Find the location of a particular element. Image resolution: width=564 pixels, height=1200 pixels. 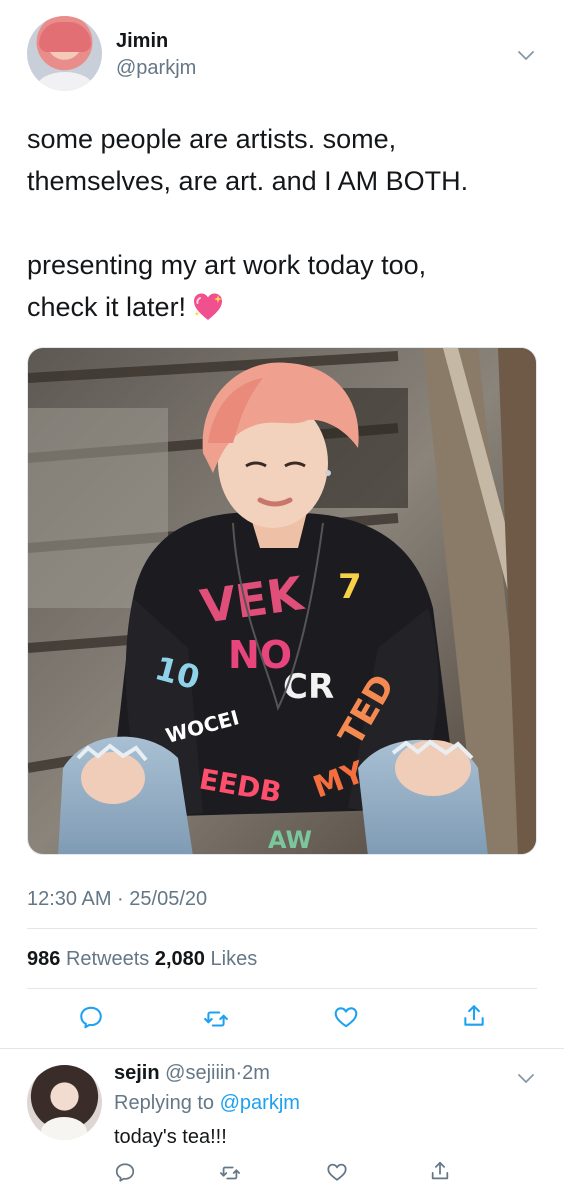

svg-text: AW is located at coordinates (290, 840).